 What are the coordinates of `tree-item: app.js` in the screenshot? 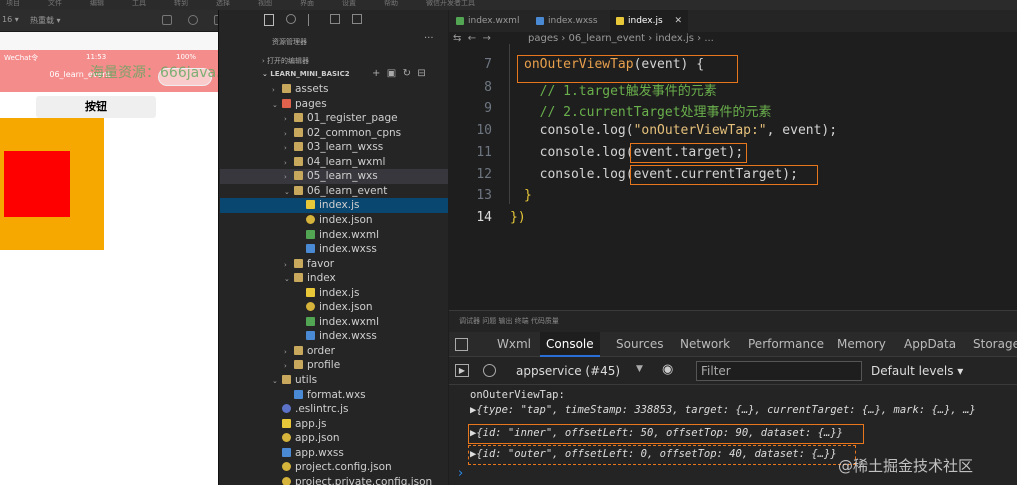 It's located at (334, 424).